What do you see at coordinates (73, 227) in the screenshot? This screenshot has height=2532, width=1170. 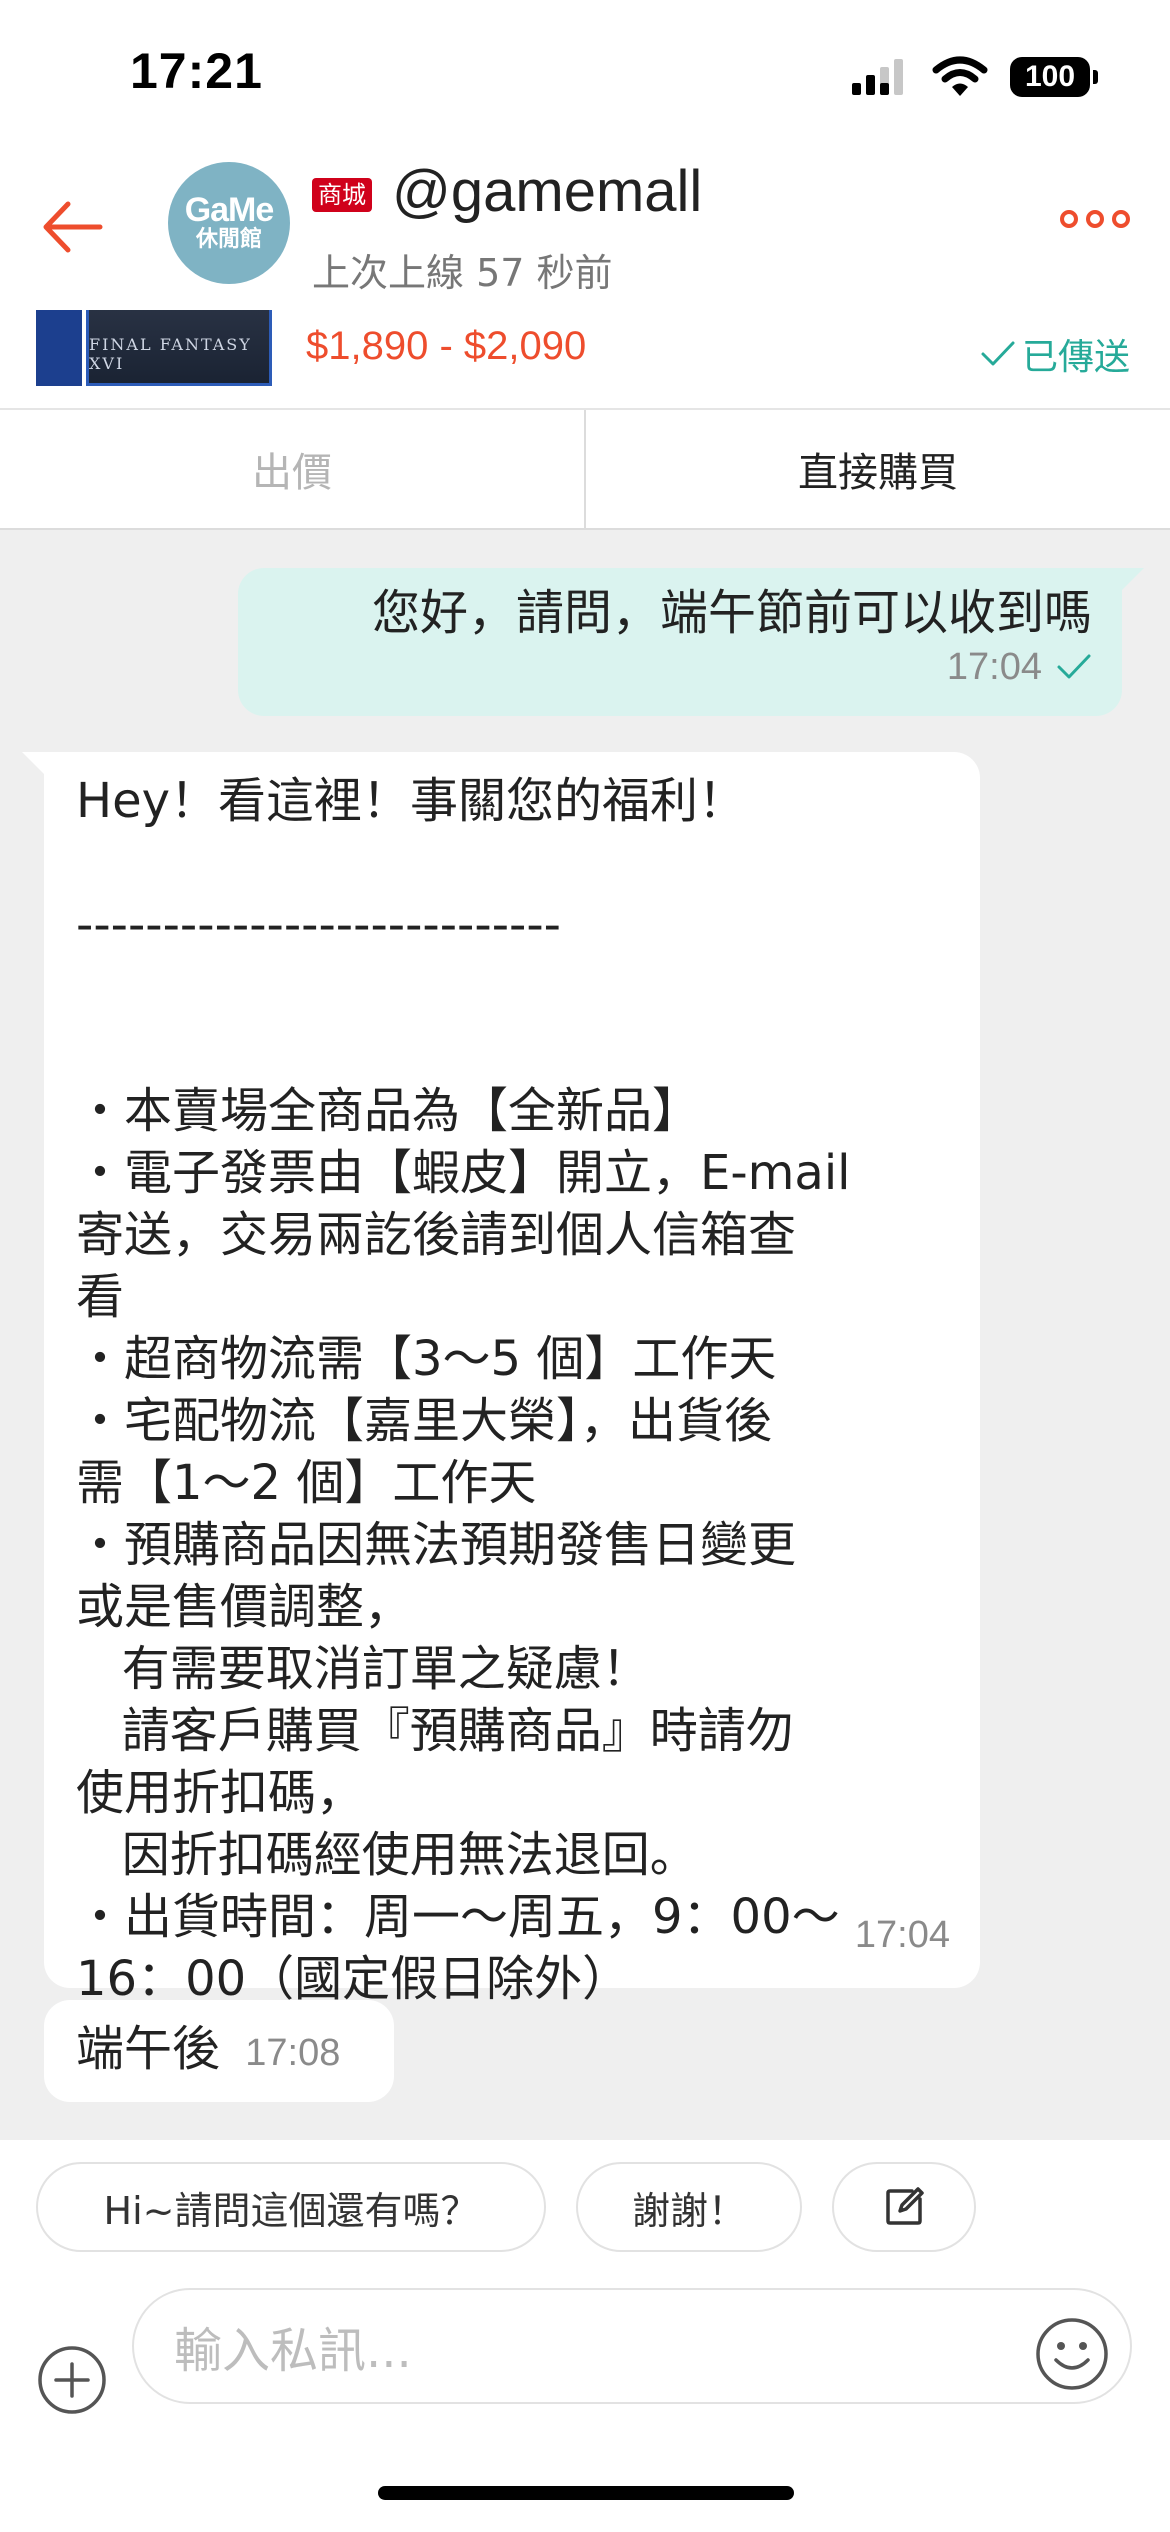 I see `back-arrow-icon` at bounding box center [73, 227].